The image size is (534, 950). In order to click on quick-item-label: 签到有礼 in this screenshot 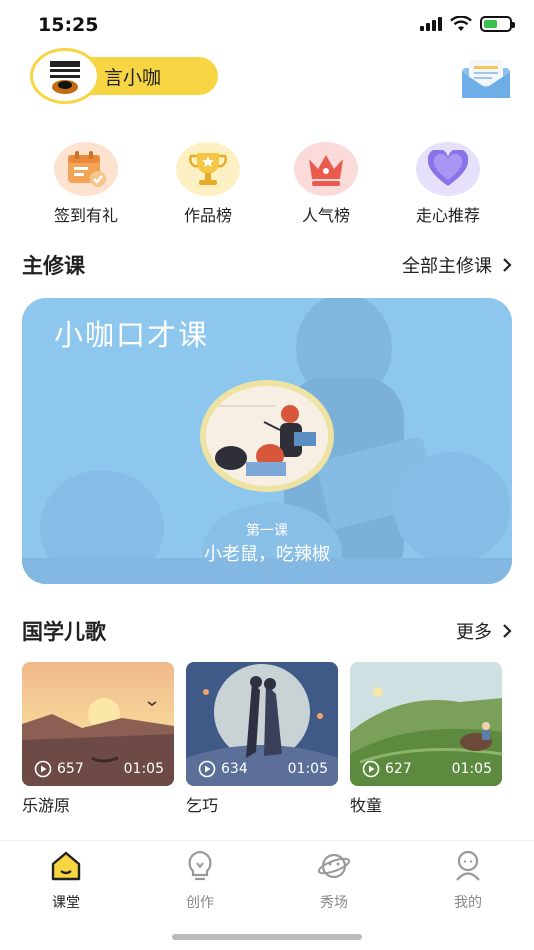, I will do `click(85, 215)`.